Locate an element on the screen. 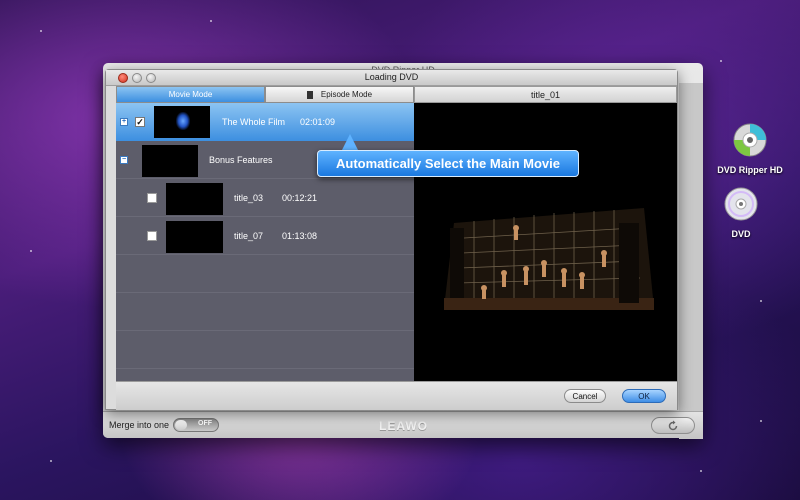  dialog-titlebar: Loading DVD is located at coordinates (391, 78).